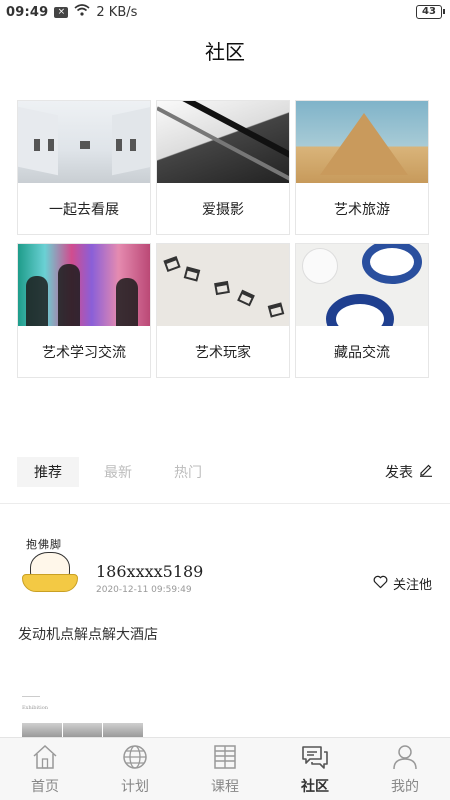 Image resolution: width=450 pixels, height=800 pixels. Describe the element at coordinates (82, 12) in the screenshot. I see `wifi-icon` at that location.